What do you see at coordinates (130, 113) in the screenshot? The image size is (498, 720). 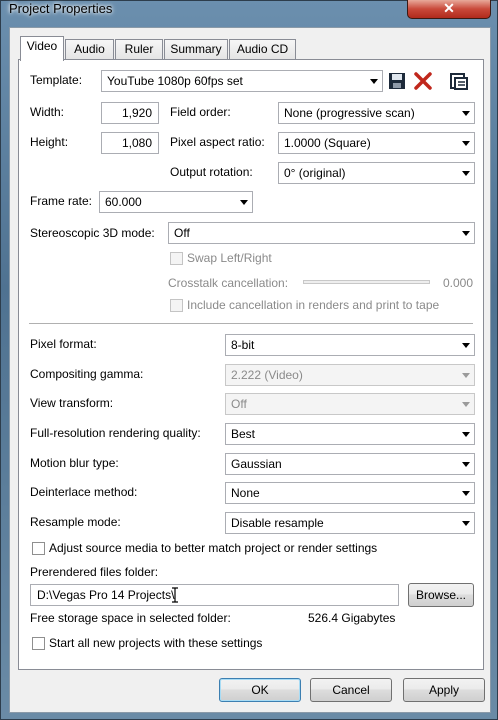 I see `width-input: 1,920` at bounding box center [130, 113].